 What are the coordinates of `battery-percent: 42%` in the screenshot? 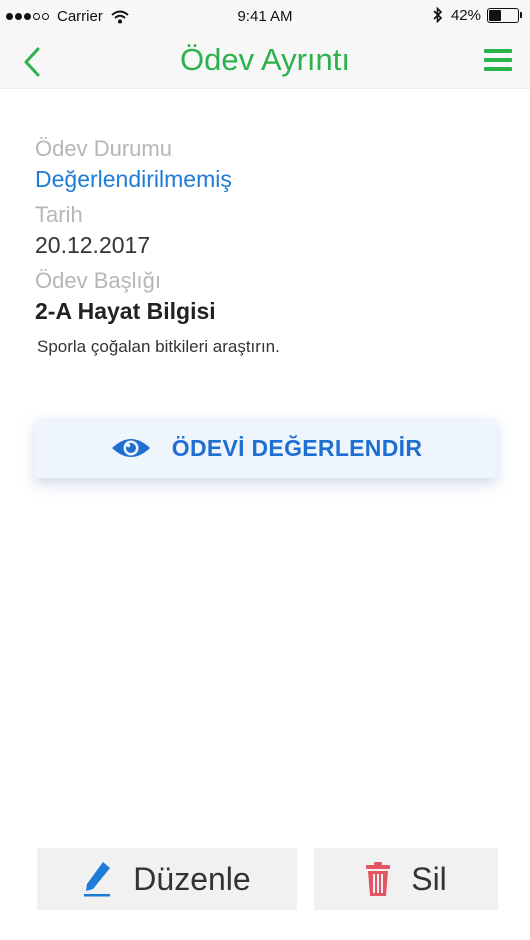 It's located at (465, 15).